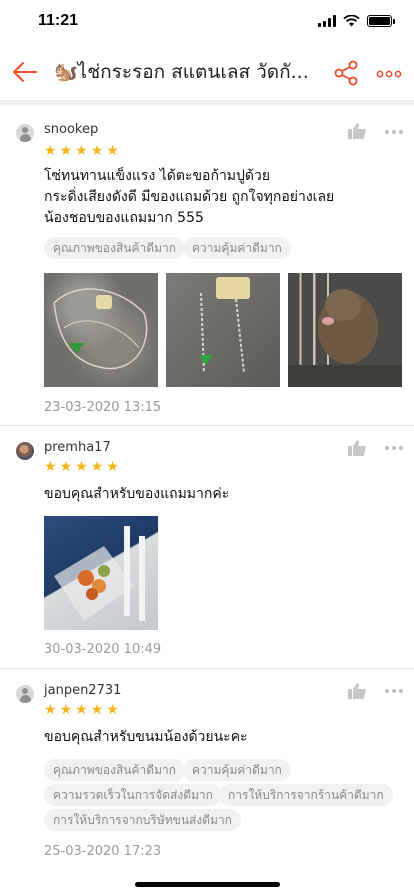  I want to click on status-time: 11:21, so click(58, 20).